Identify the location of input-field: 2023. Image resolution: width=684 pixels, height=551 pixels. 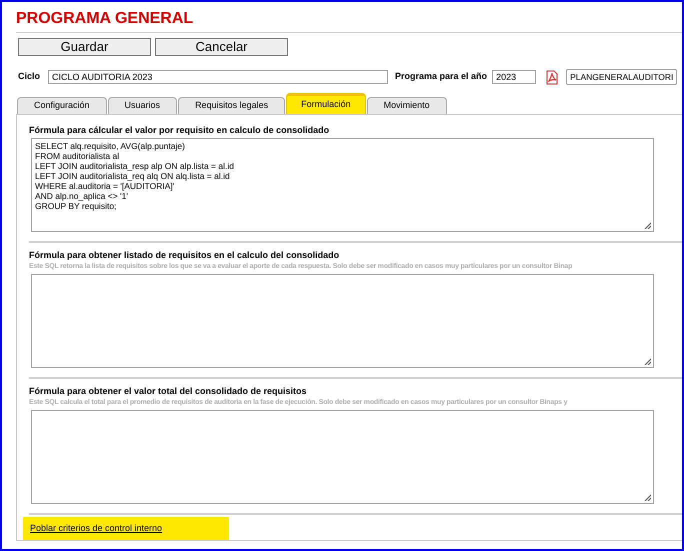
(514, 77).